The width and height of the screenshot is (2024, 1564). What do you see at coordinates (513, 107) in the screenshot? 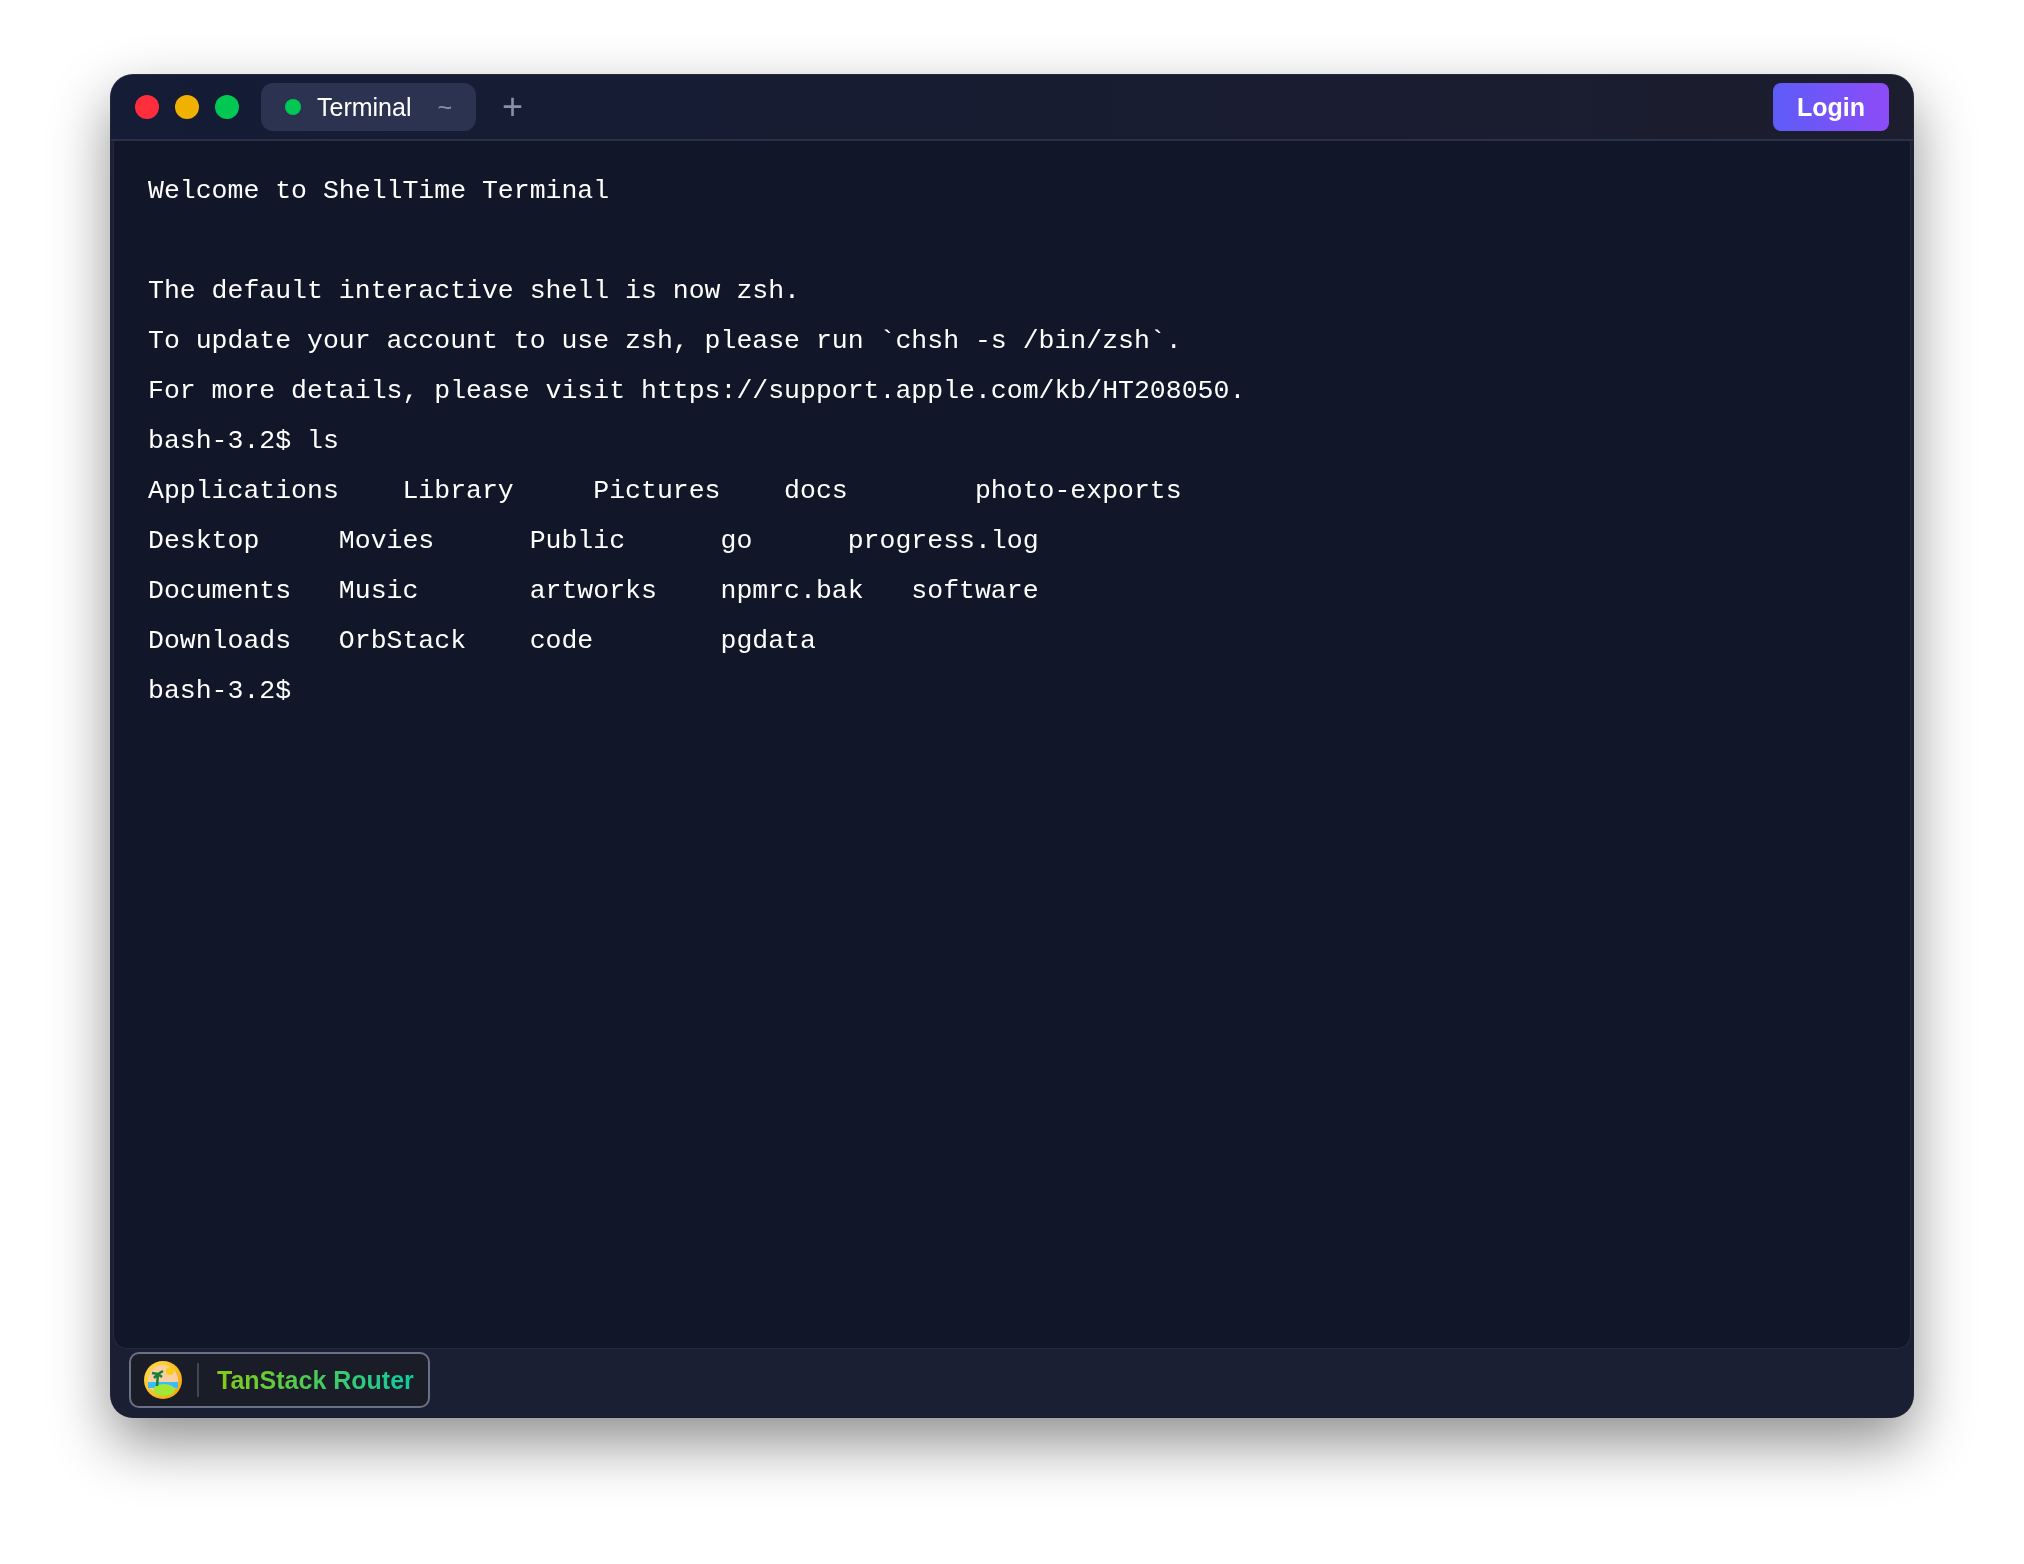
I see `new-tab-button: +` at bounding box center [513, 107].